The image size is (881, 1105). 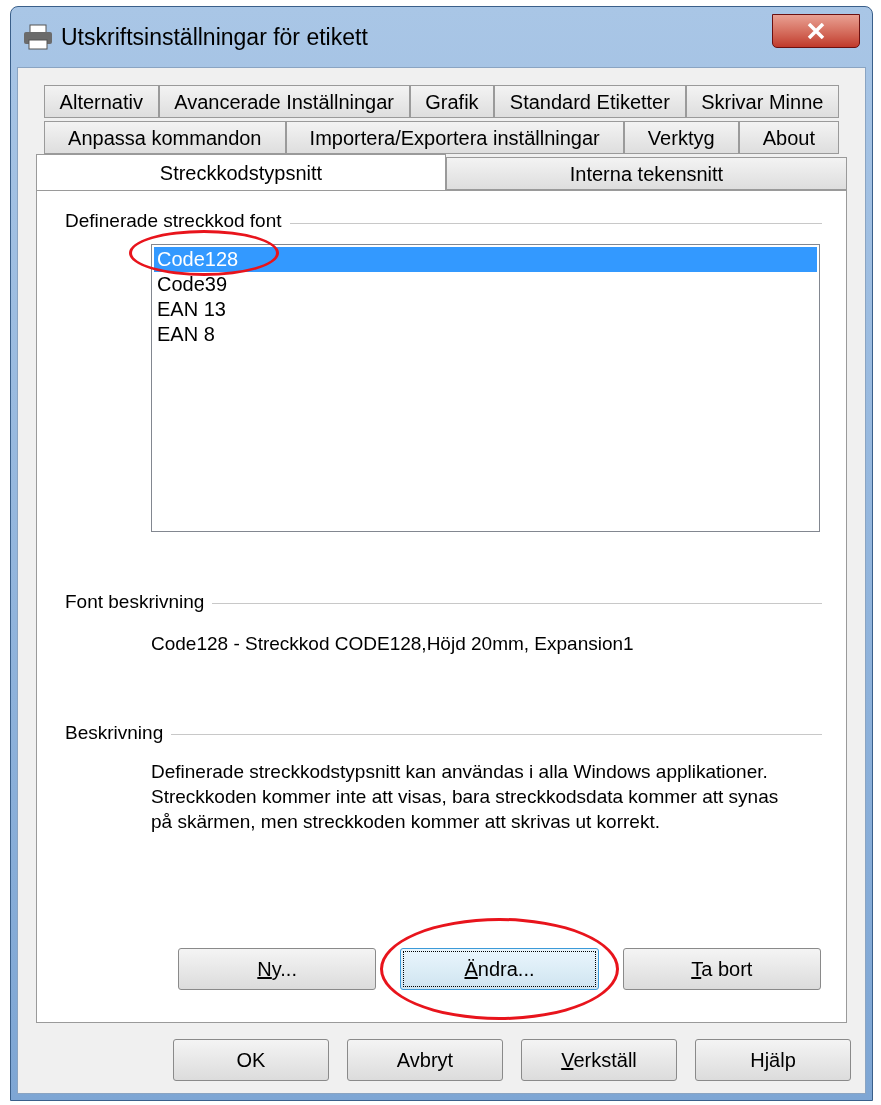 What do you see at coordinates (425, 1060) in the screenshot?
I see `dialog-button: Avbryt` at bounding box center [425, 1060].